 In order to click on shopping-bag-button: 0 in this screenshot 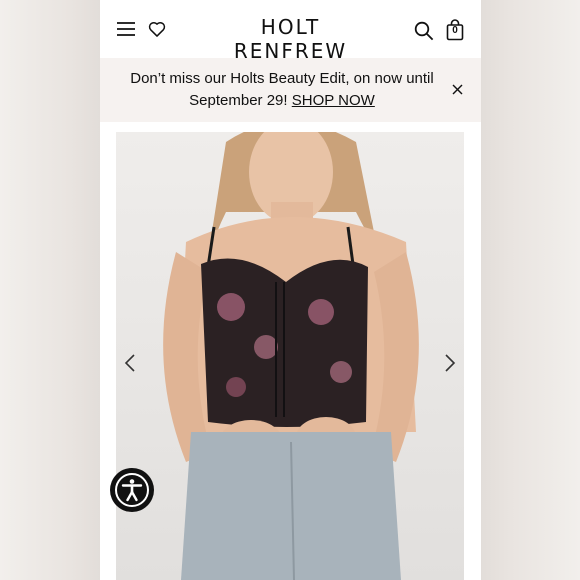, I will do `click(455, 30)`.